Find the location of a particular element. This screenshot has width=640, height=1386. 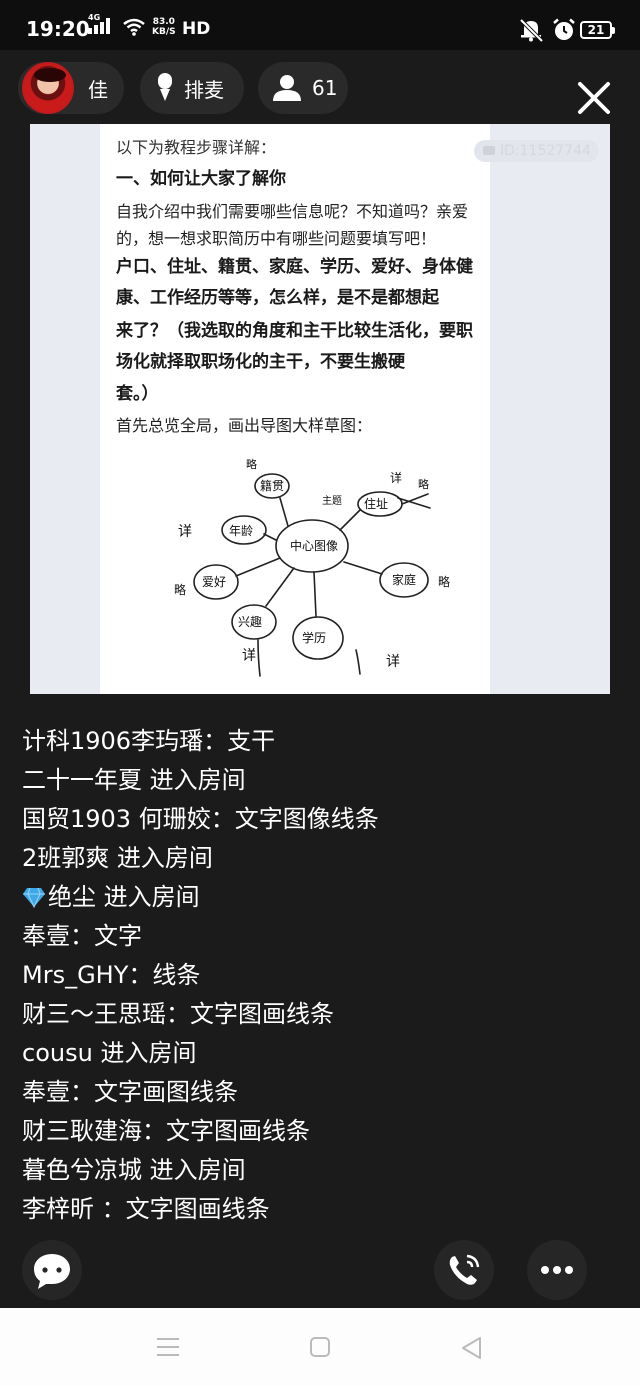

svg-text: 主题 is located at coordinates (332, 501).